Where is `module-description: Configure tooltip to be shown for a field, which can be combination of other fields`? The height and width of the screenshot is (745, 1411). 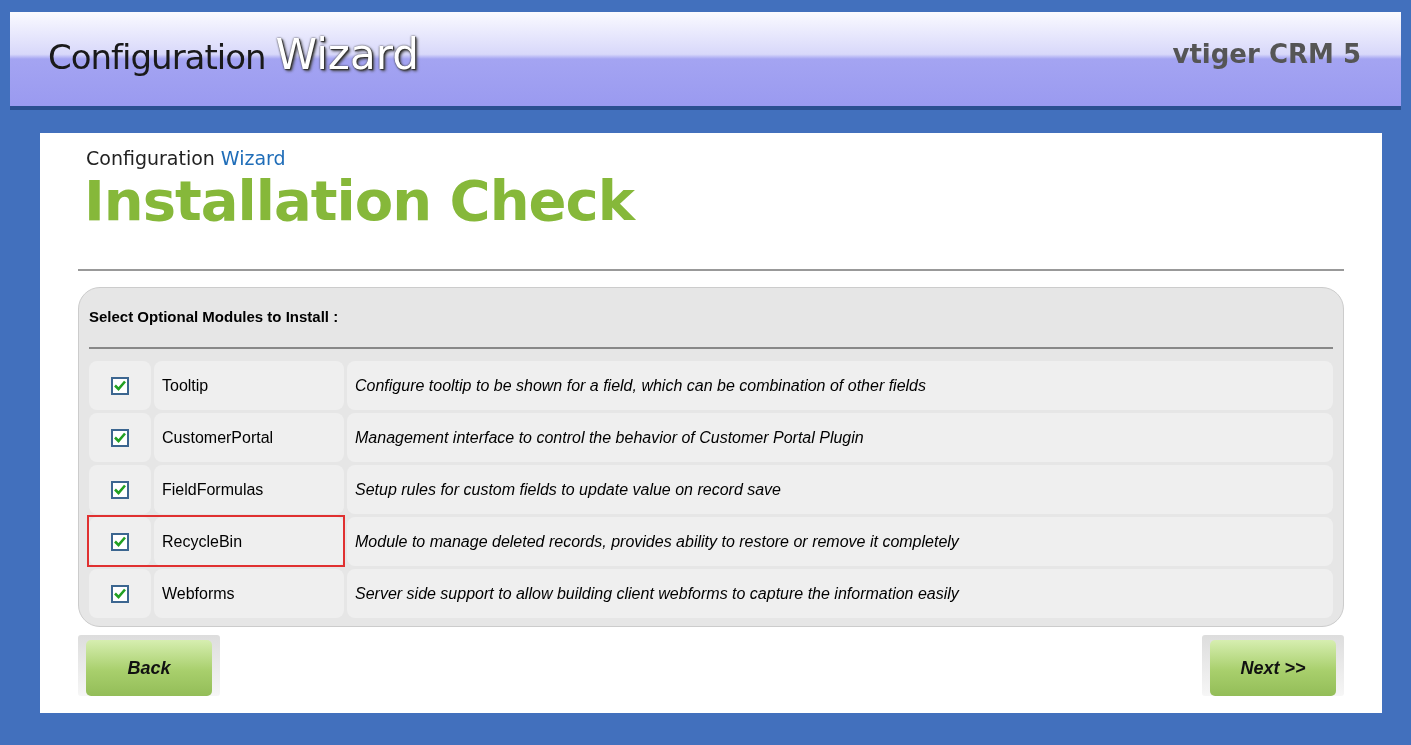 module-description: Configure tooltip to be shown for a field, which can be combination of other fields is located at coordinates (840, 385).